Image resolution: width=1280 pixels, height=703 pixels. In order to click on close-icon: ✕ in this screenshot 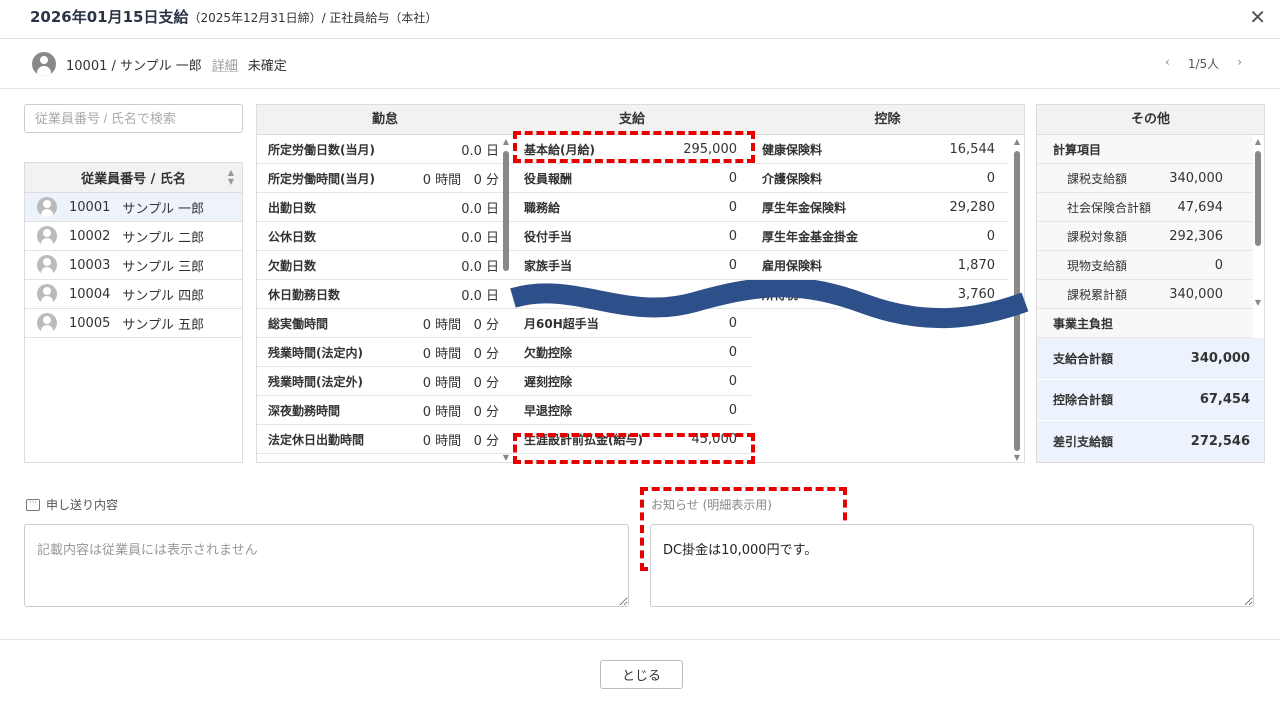, I will do `click(1257, 17)`.